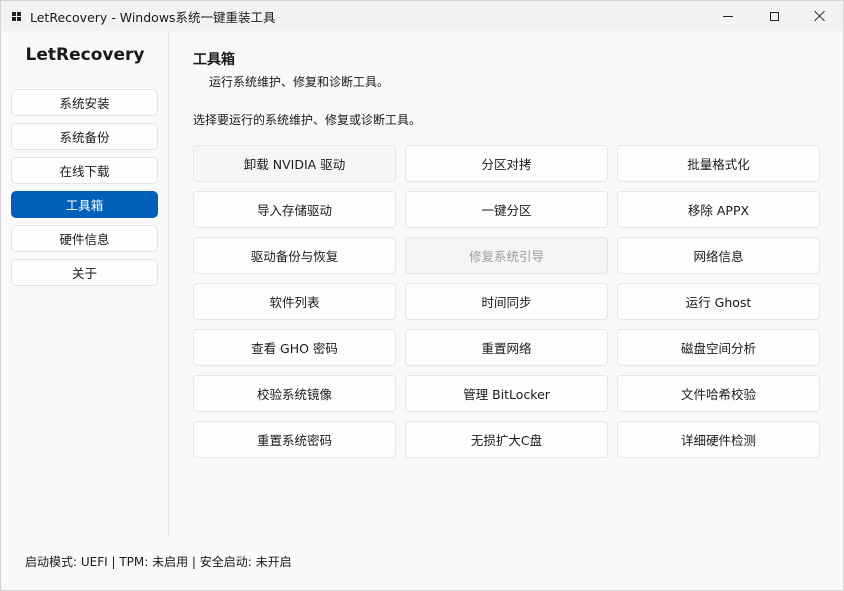 The image size is (844, 591). I want to click on minimize-icon, so click(728, 16).